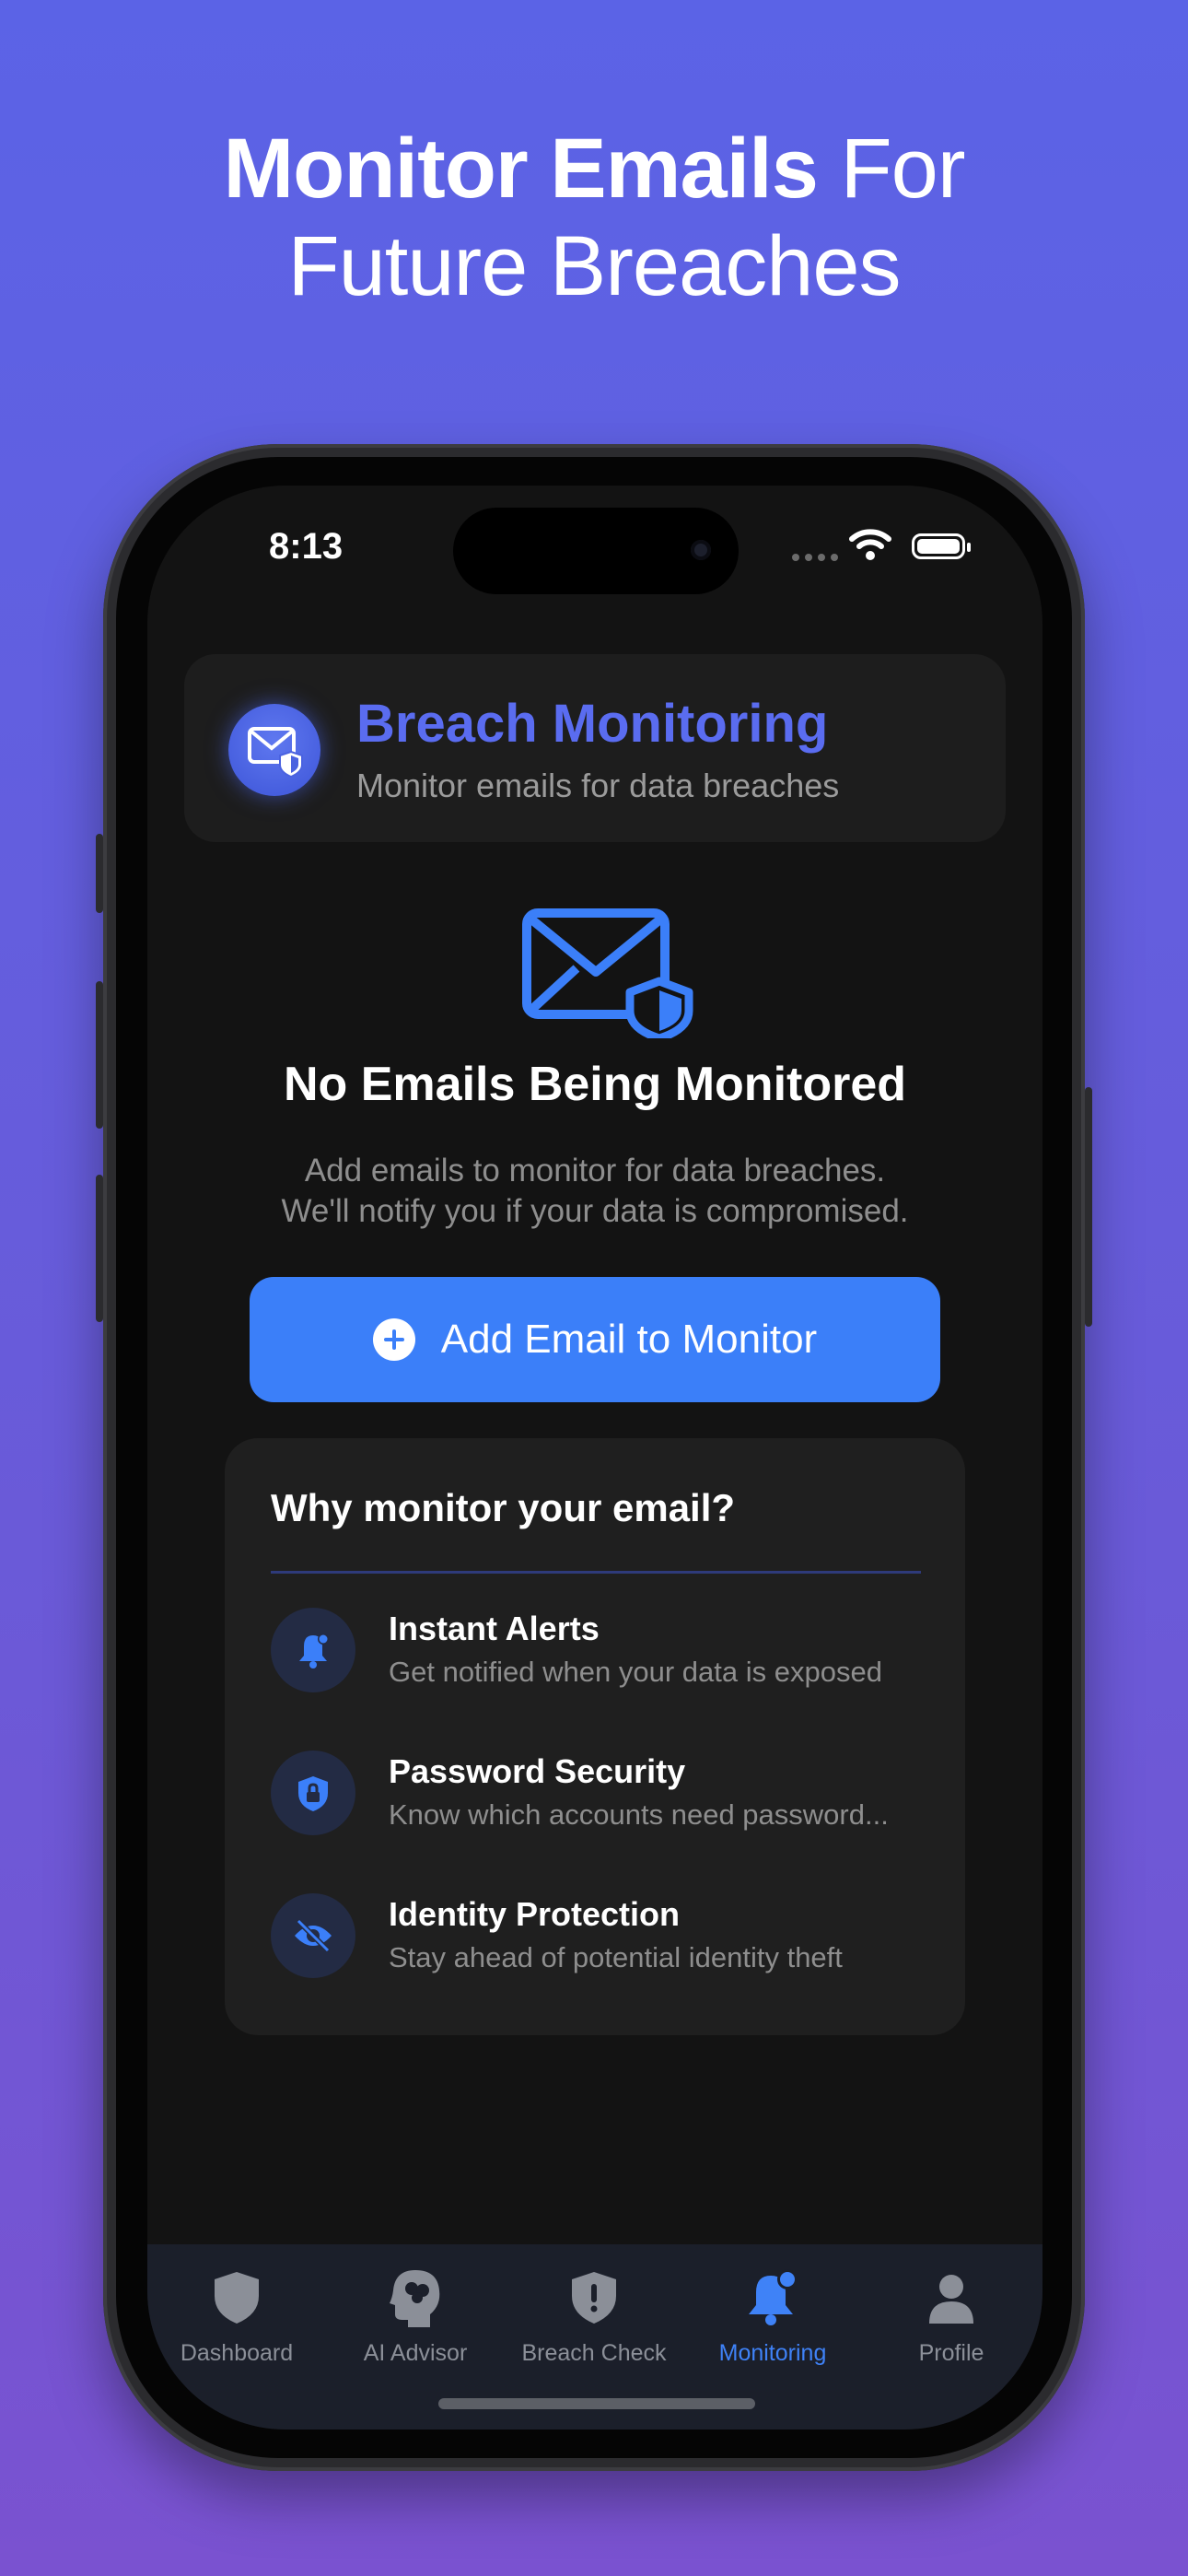 Image resolution: width=1188 pixels, height=2576 pixels. I want to click on status-time: 8:13, so click(306, 546).